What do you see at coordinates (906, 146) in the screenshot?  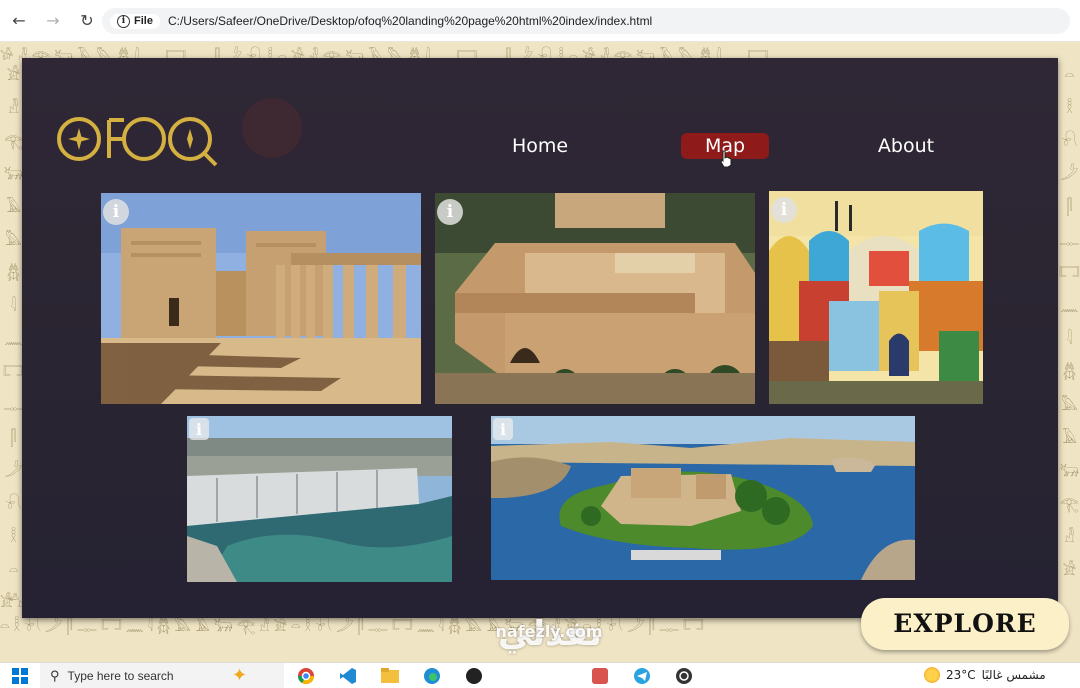 I see `nav-about-link: About` at bounding box center [906, 146].